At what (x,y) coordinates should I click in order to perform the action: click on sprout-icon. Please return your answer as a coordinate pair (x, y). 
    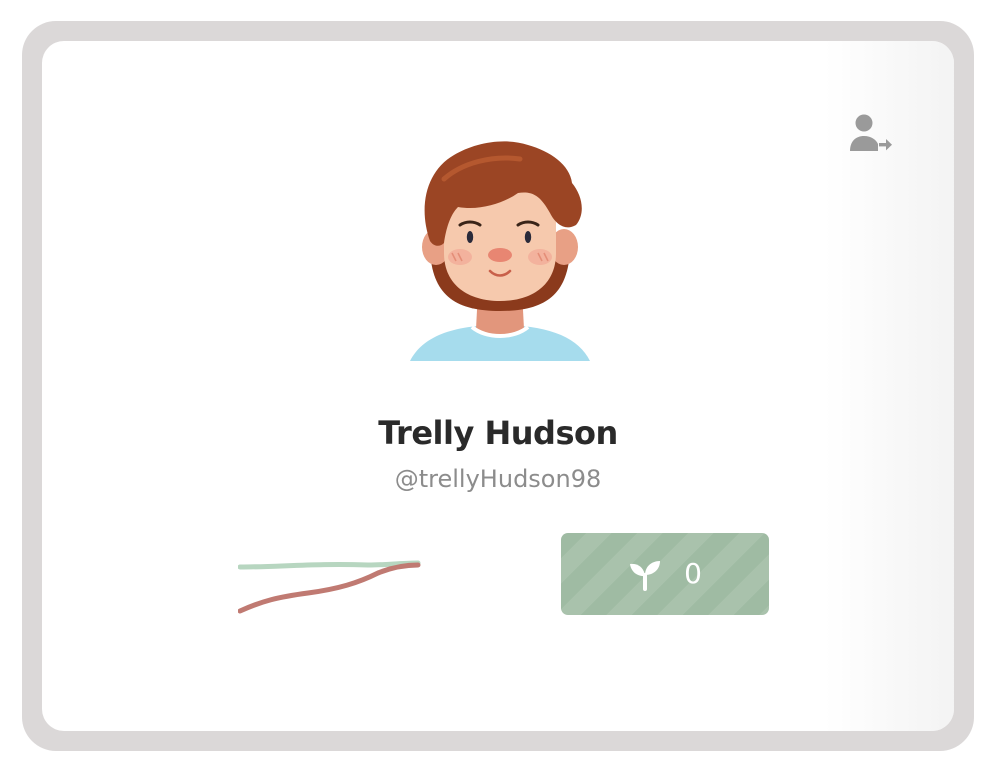
    Looking at the image, I should click on (645, 574).